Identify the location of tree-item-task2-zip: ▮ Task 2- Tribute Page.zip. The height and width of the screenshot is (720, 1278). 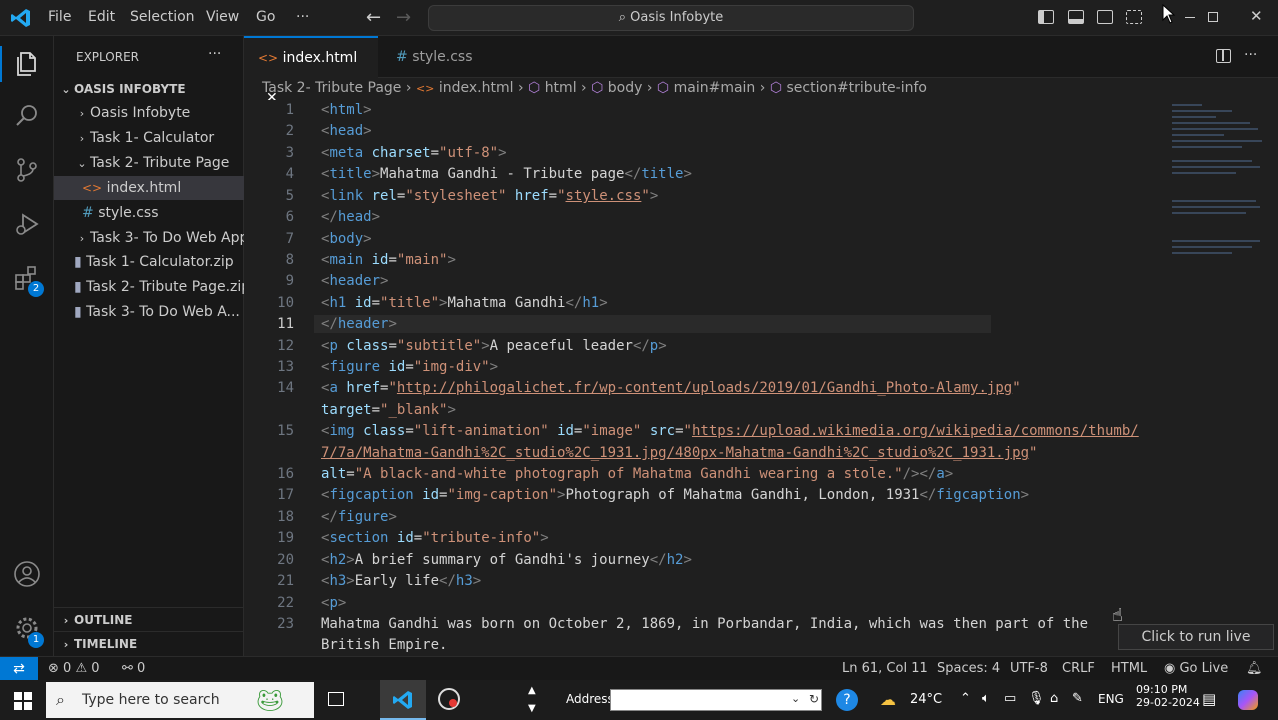
(149, 287).